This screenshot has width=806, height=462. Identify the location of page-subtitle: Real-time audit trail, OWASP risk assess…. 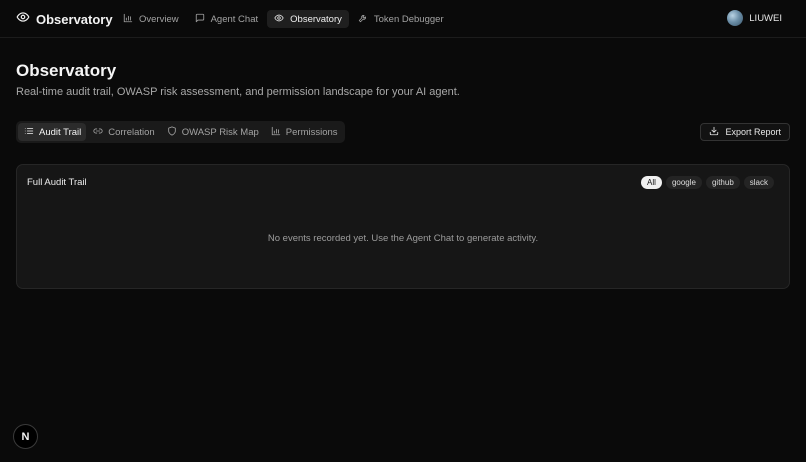
(238, 92).